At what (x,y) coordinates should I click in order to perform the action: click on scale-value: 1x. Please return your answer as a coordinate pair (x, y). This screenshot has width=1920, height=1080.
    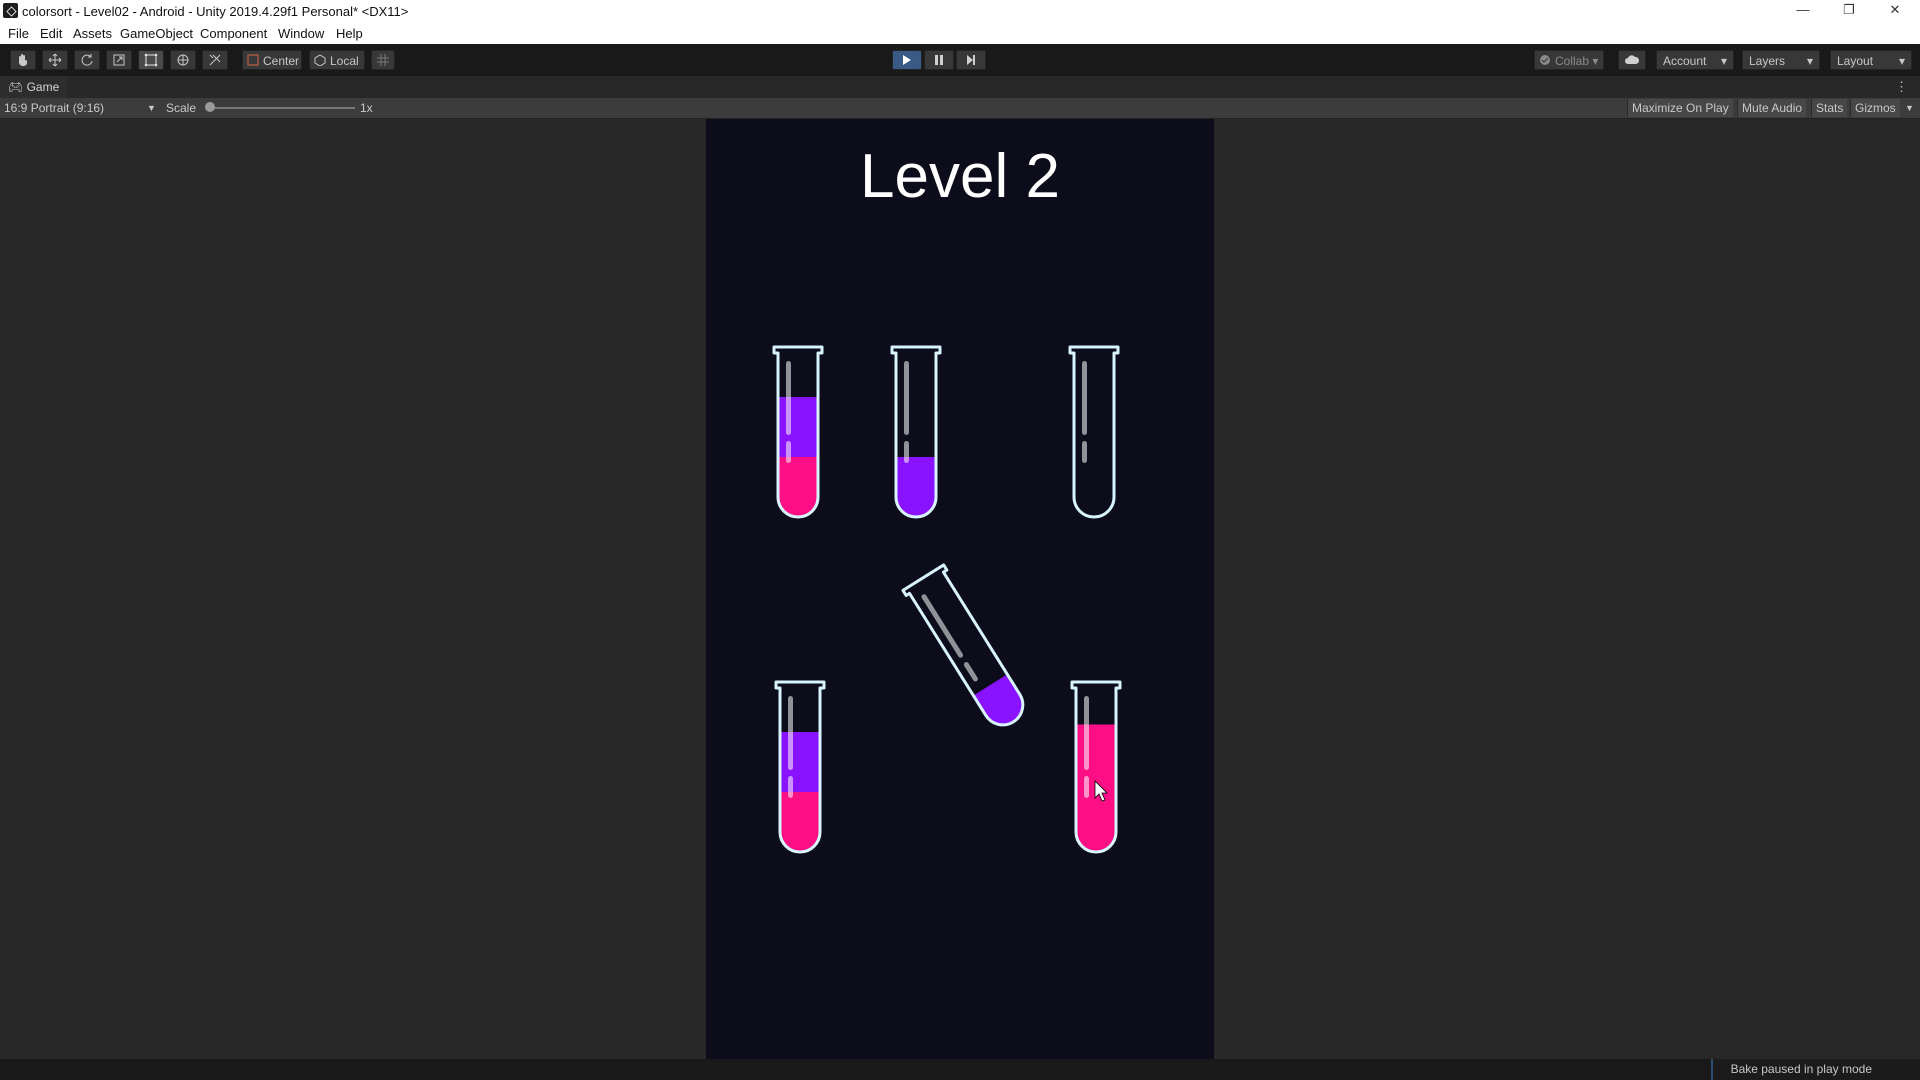
    Looking at the image, I should click on (366, 108).